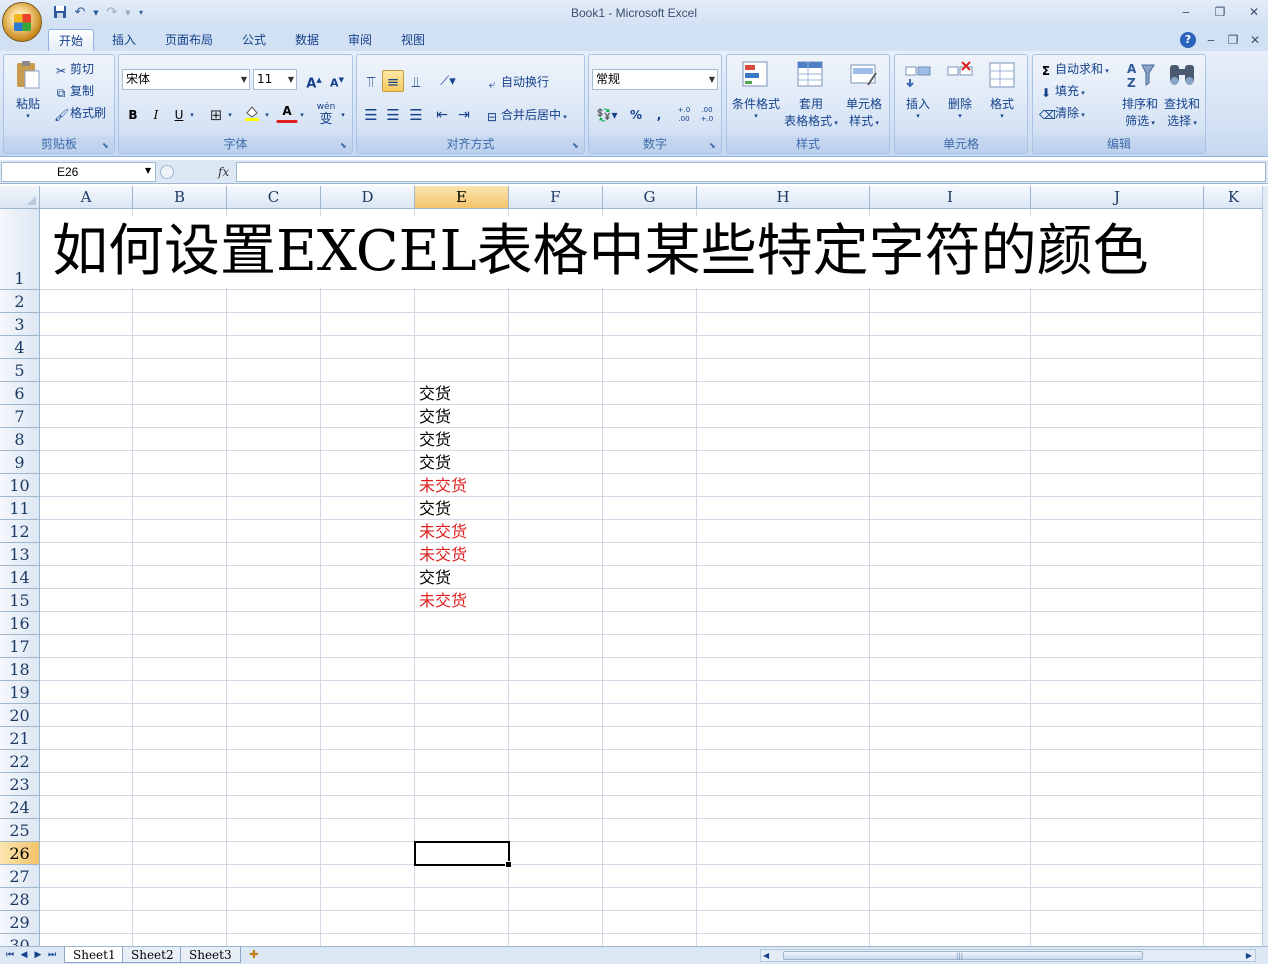 This screenshot has height=964, width=1268. What do you see at coordinates (443, 531) in the screenshot?
I see `cell-e12: 未交货` at bounding box center [443, 531].